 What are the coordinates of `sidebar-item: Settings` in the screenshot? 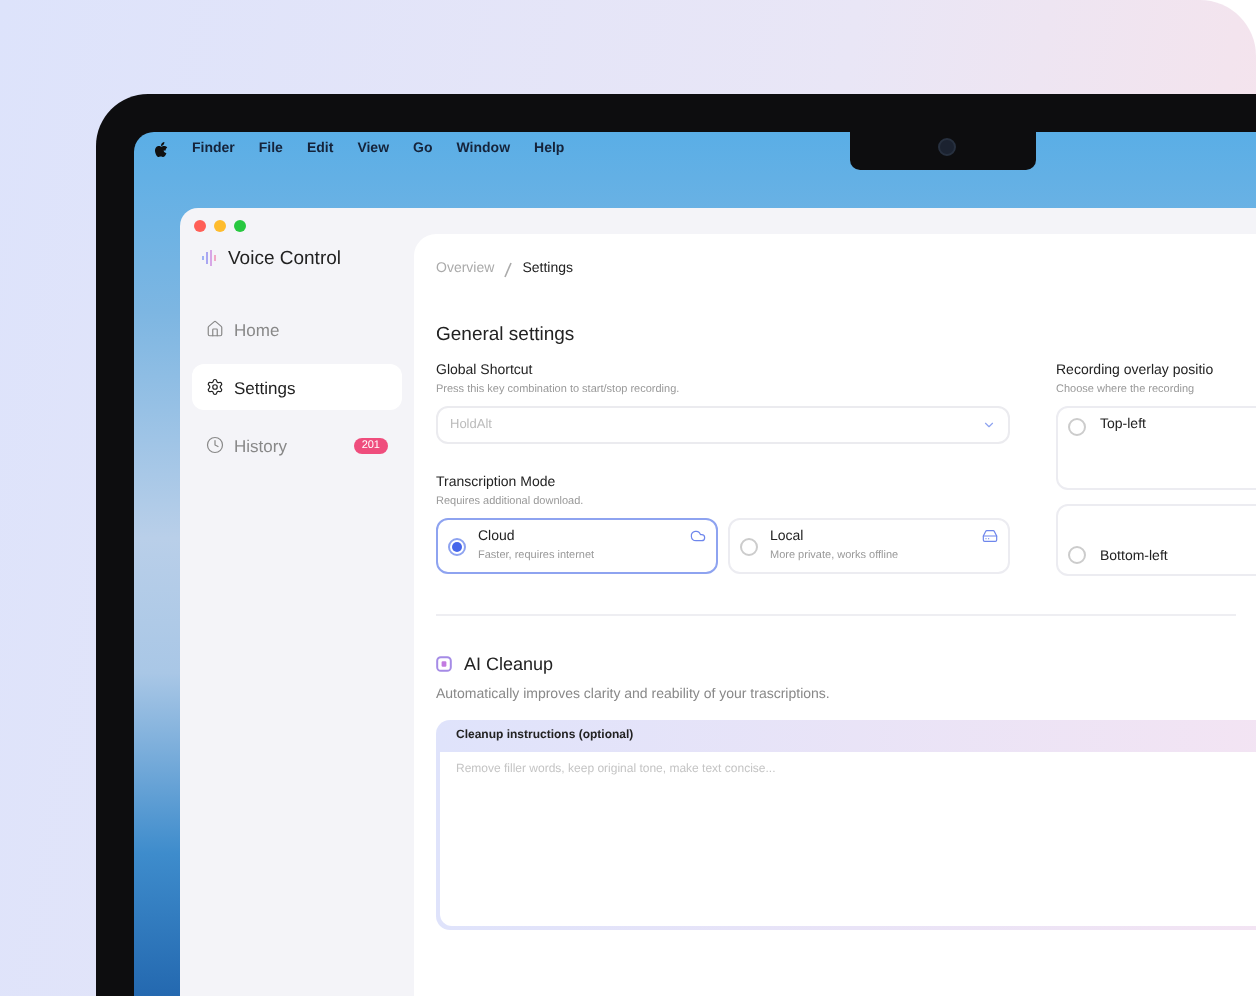 It's located at (297, 387).